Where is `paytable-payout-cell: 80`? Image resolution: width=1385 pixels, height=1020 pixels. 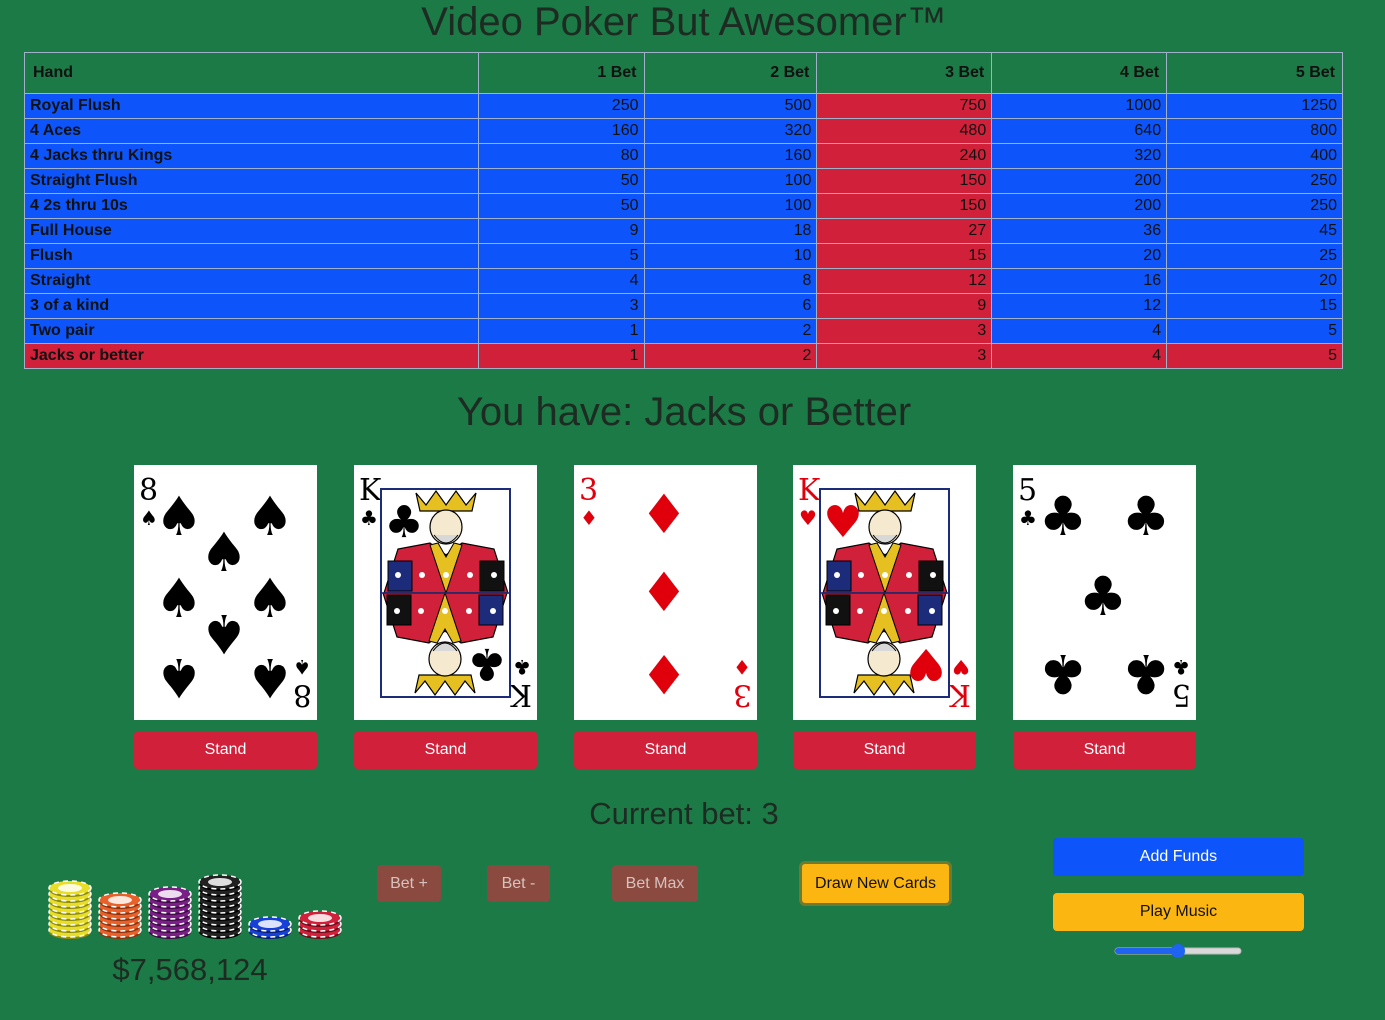 paytable-payout-cell: 80 is located at coordinates (561, 156).